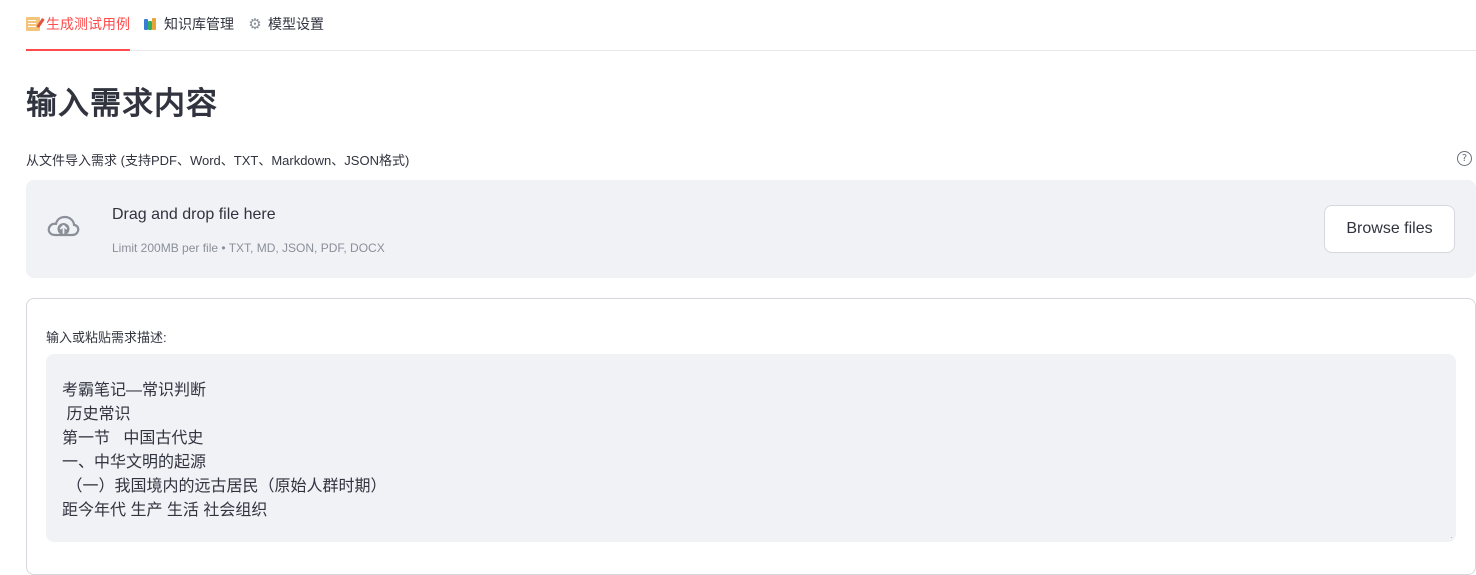 The height and width of the screenshot is (575, 1476). I want to click on tab-inner: 知识库管理, so click(189, 25).